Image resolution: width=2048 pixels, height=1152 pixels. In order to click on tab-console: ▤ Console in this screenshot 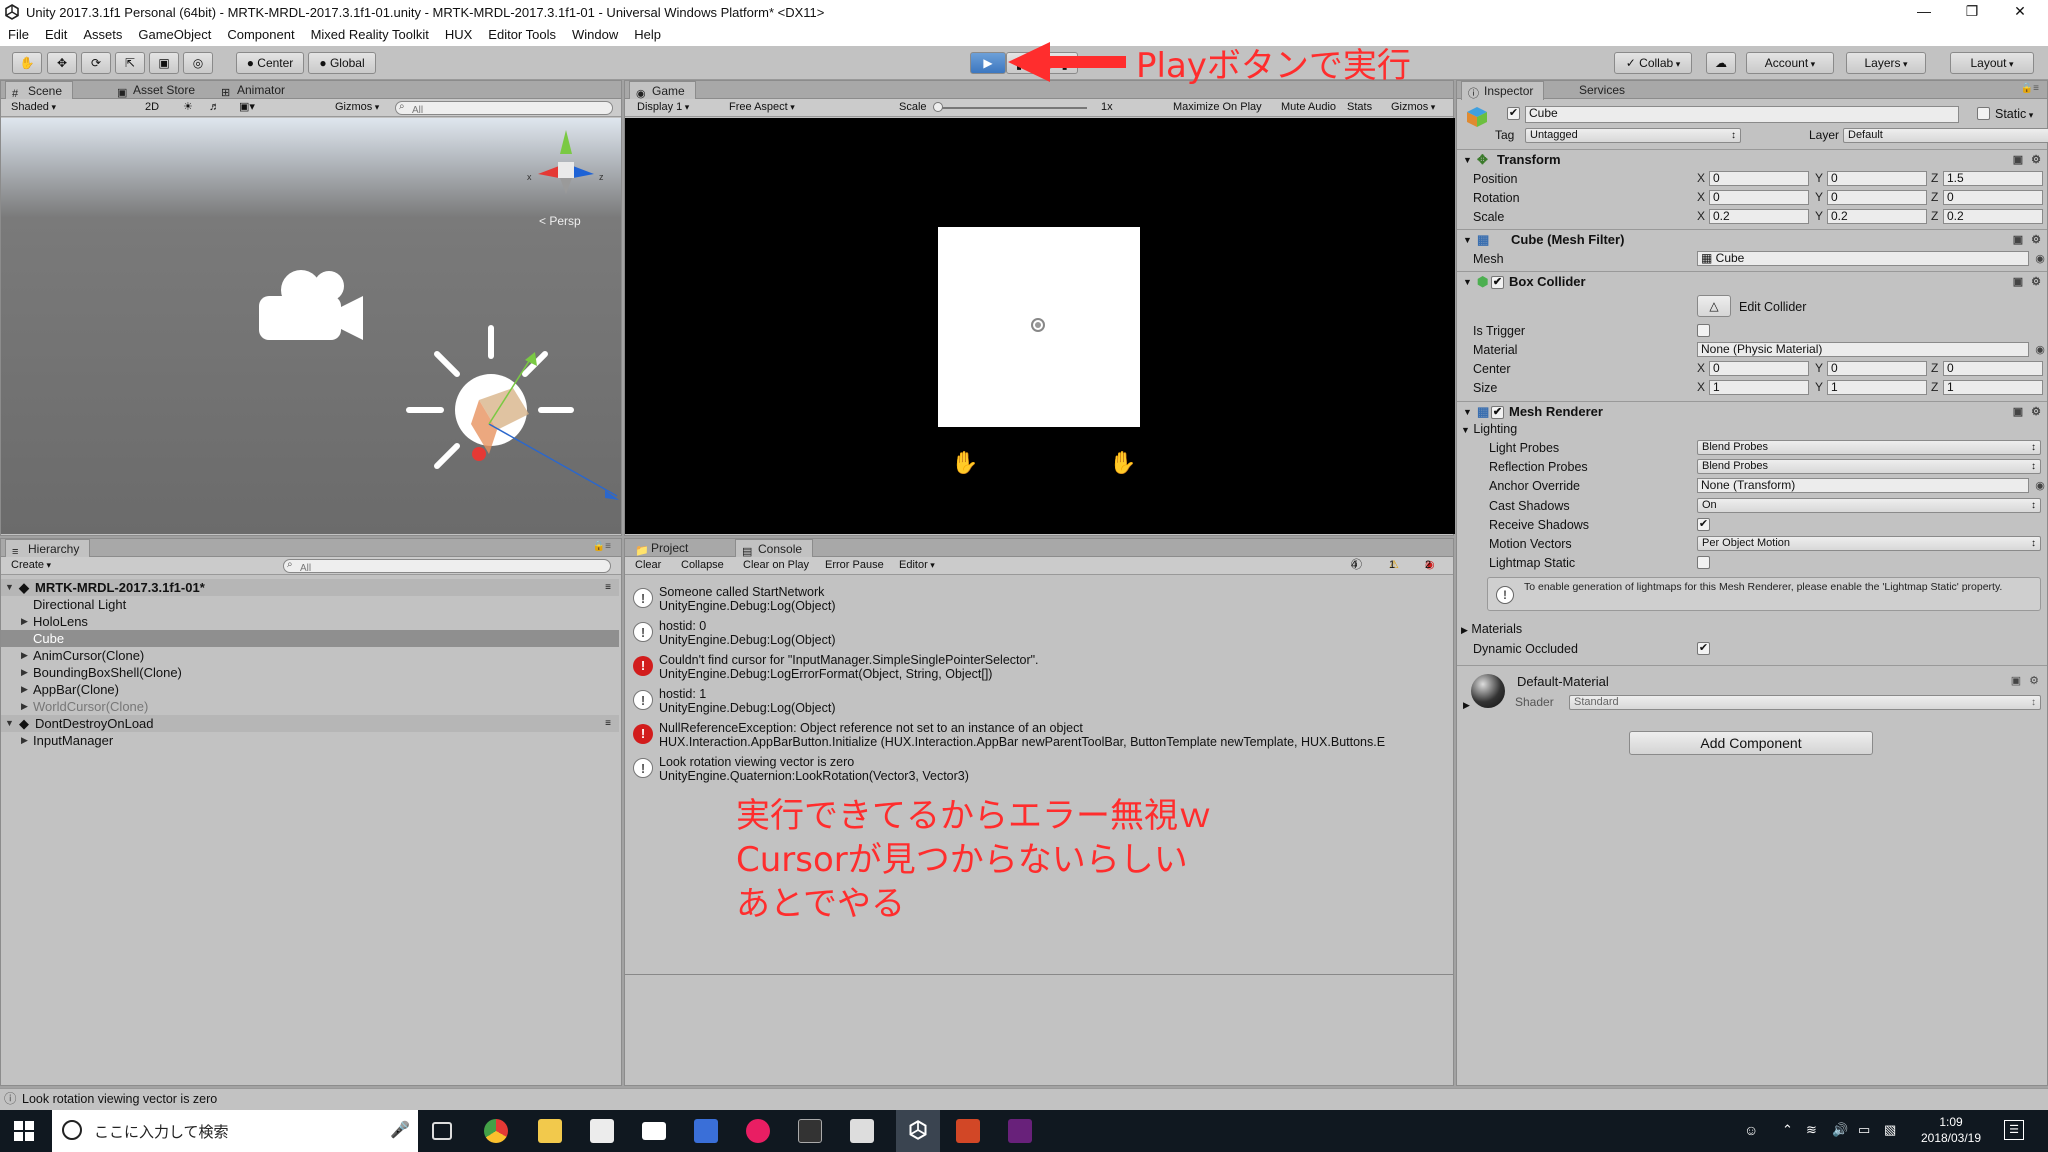, I will do `click(774, 548)`.